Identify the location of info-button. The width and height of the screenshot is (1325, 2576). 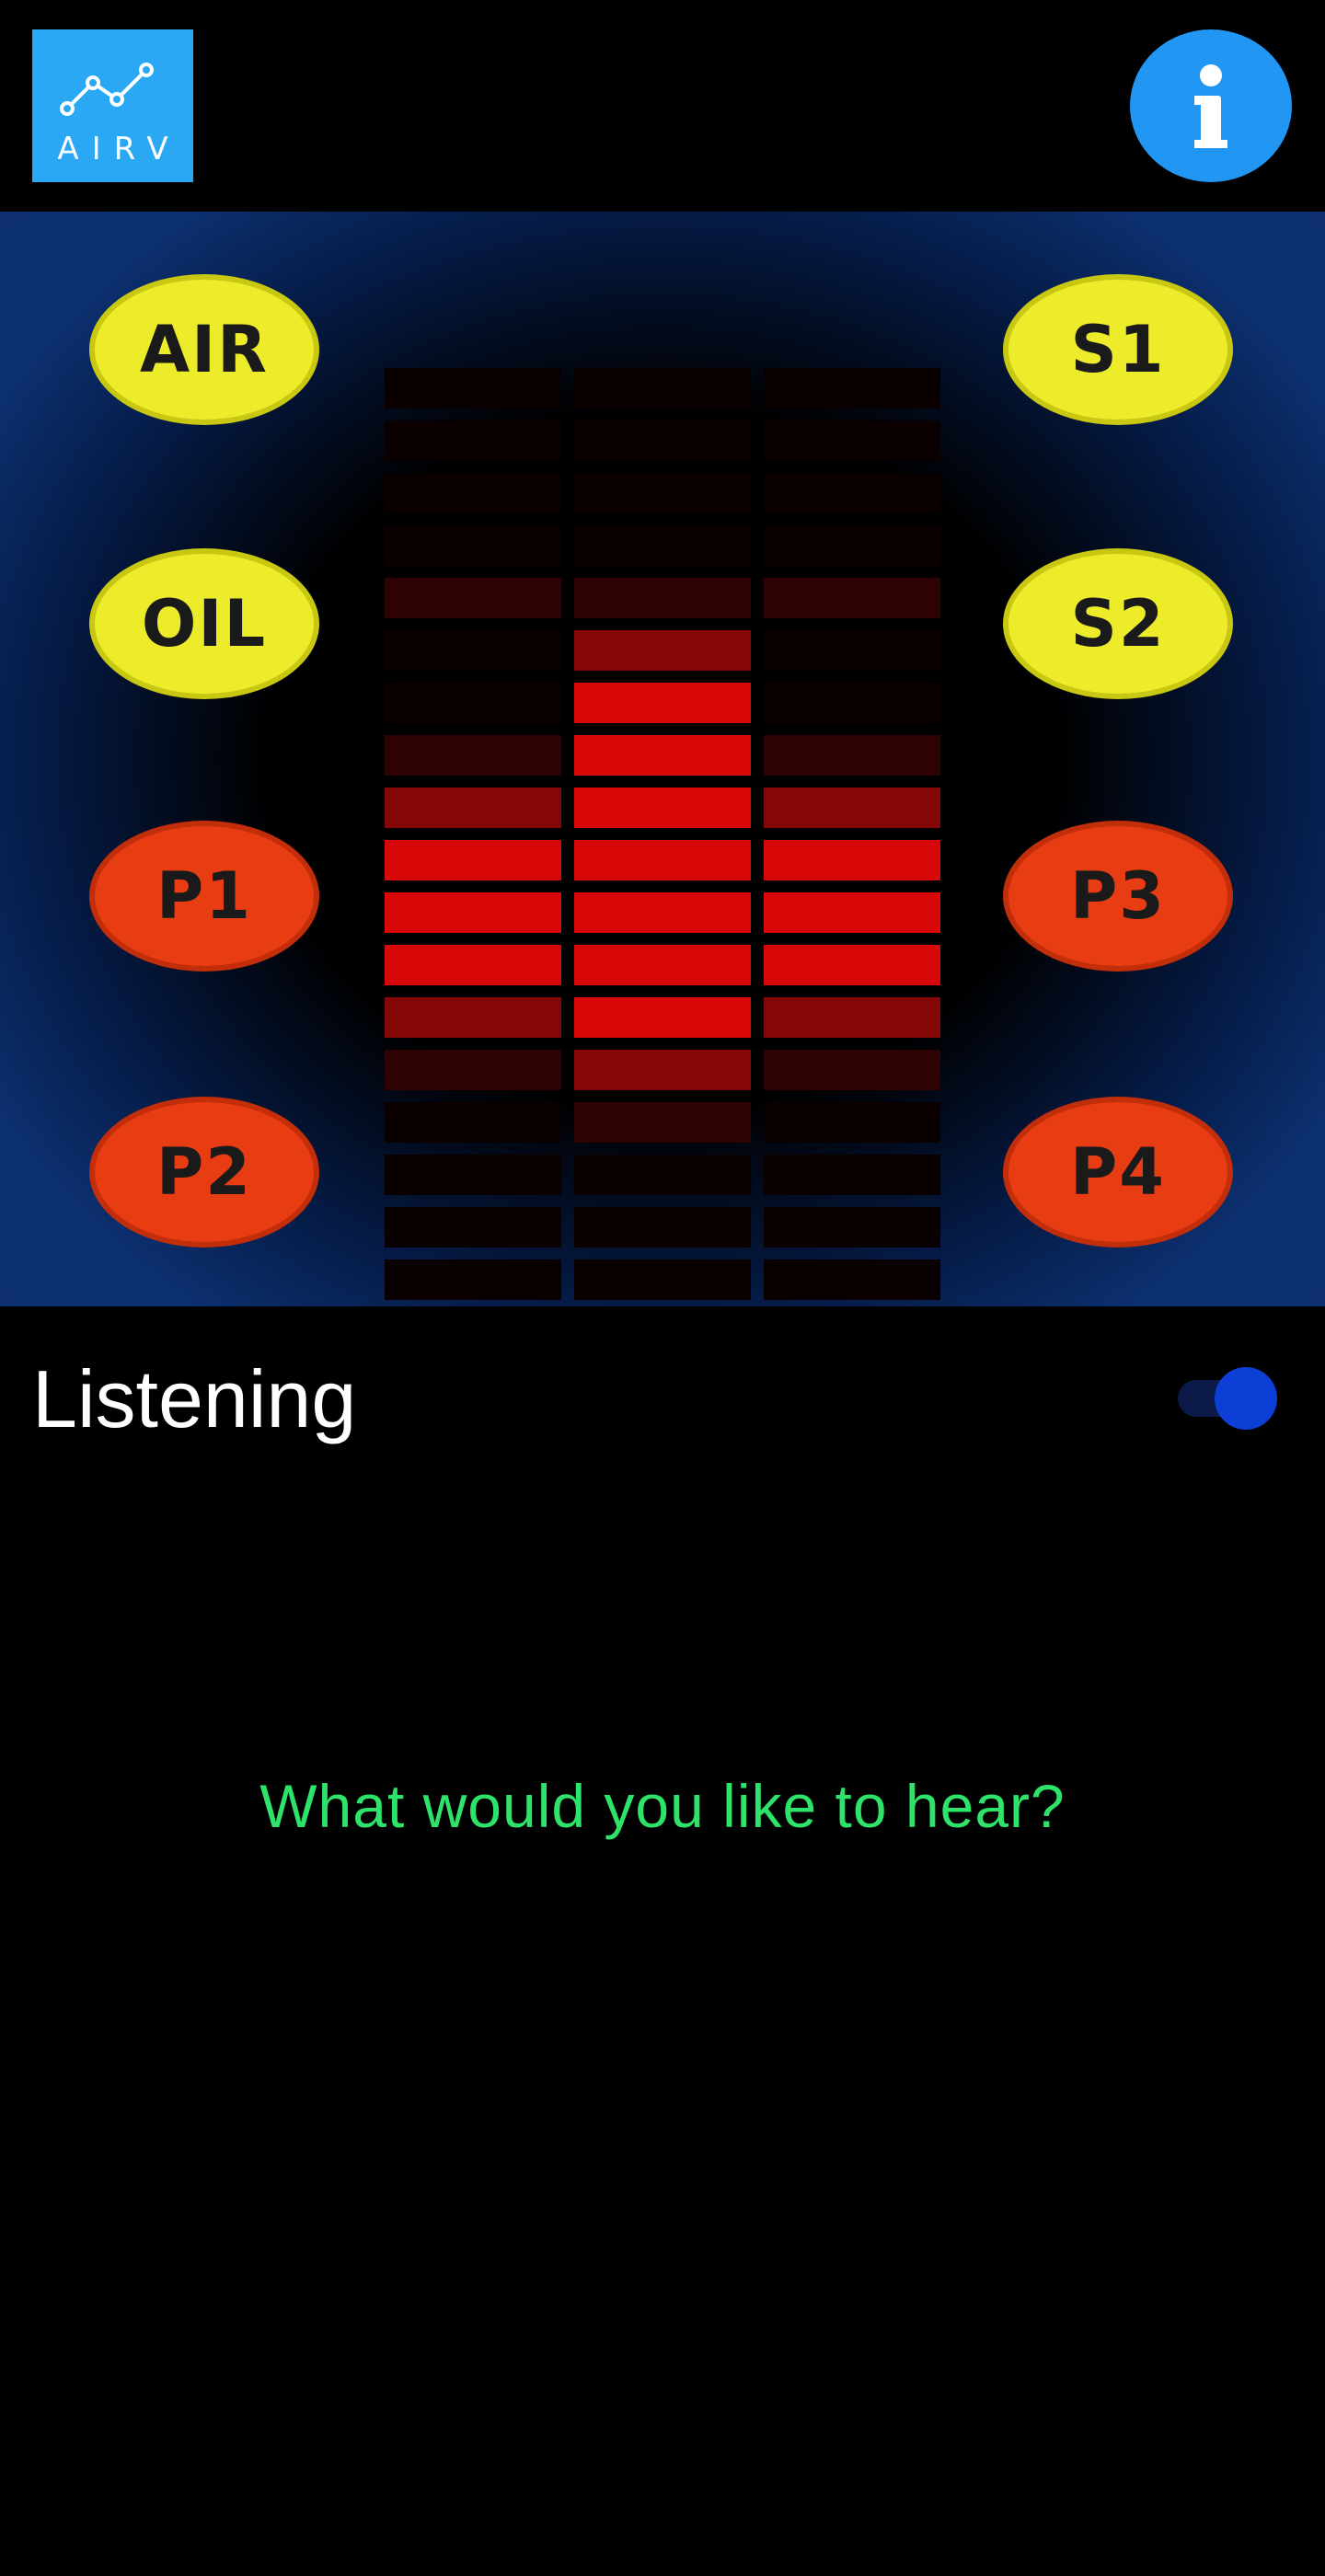
(1211, 105).